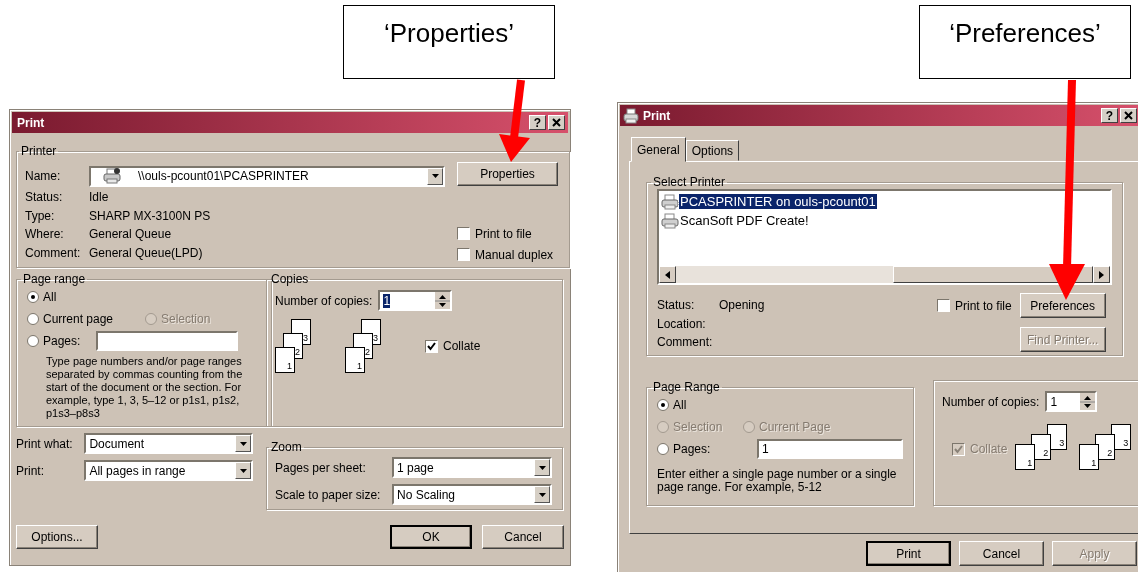 This screenshot has width=1138, height=572. What do you see at coordinates (130, 234) in the screenshot?
I see `info-value: General Queue` at bounding box center [130, 234].